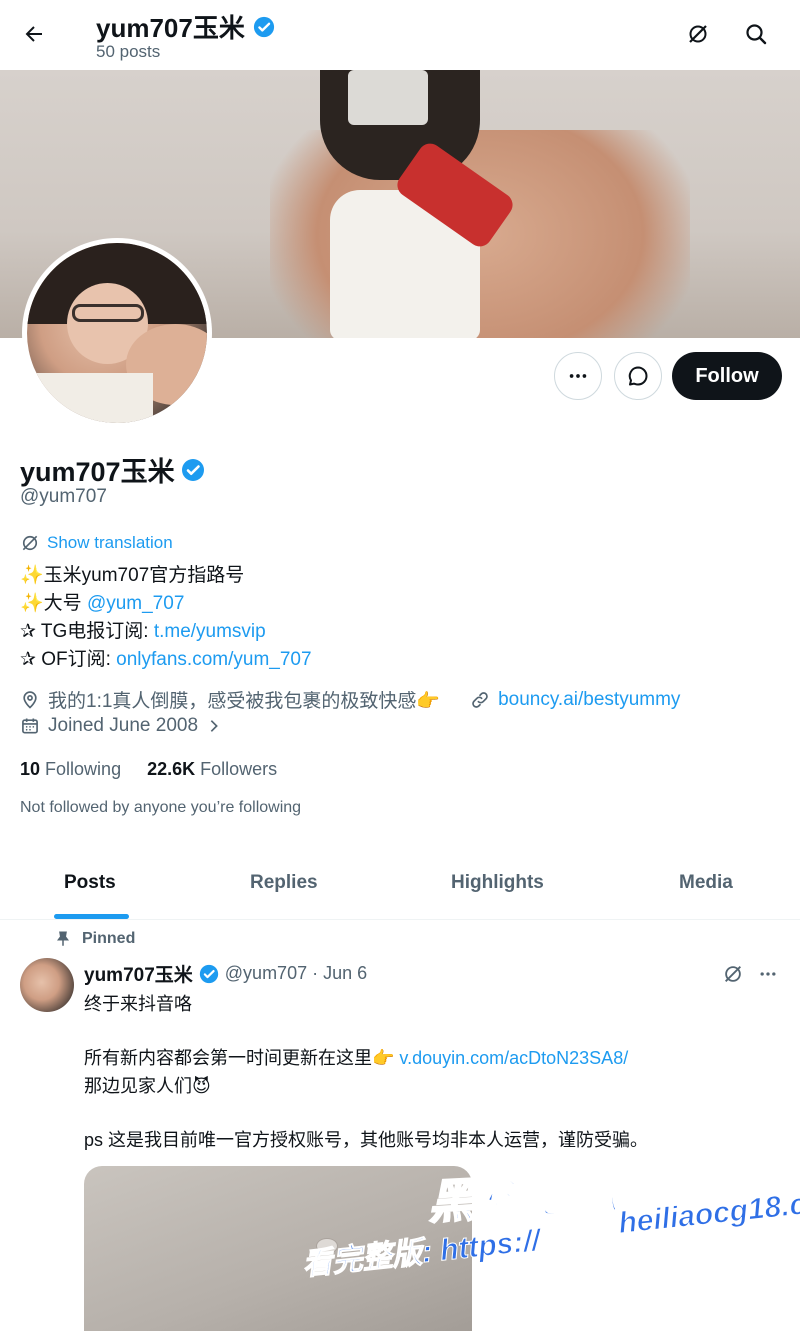  I want to click on avatar-shirt, so click(90, 397).